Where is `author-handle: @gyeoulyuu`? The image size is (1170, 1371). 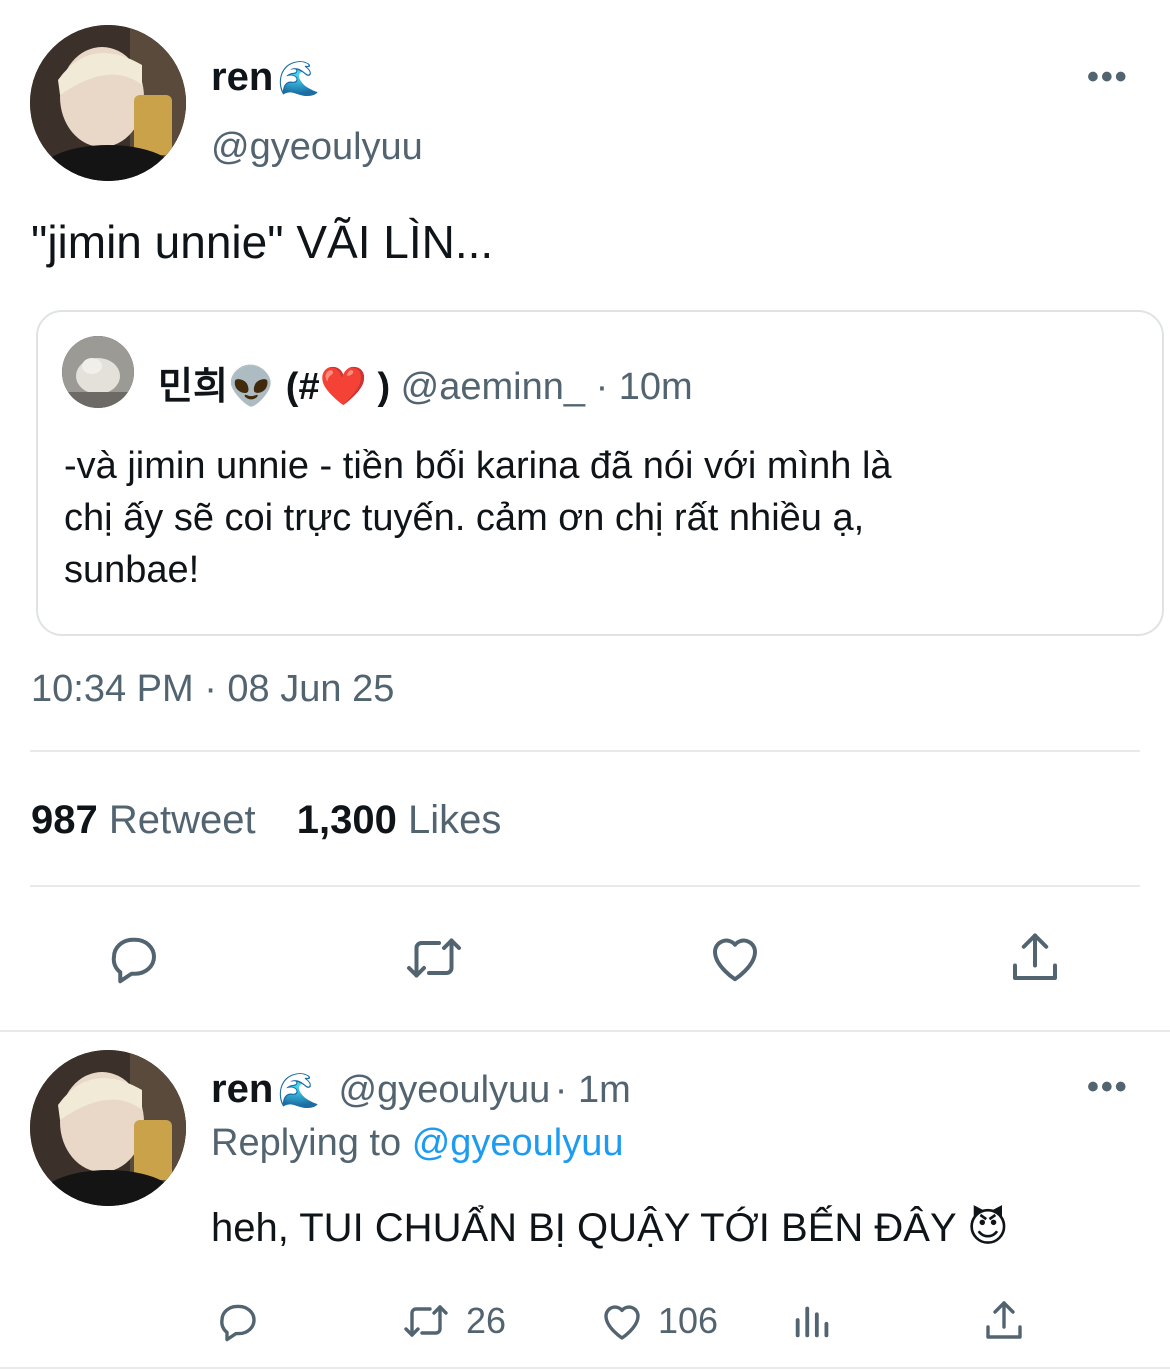
author-handle: @gyeoulyuu is located at coordinates (317, 147).